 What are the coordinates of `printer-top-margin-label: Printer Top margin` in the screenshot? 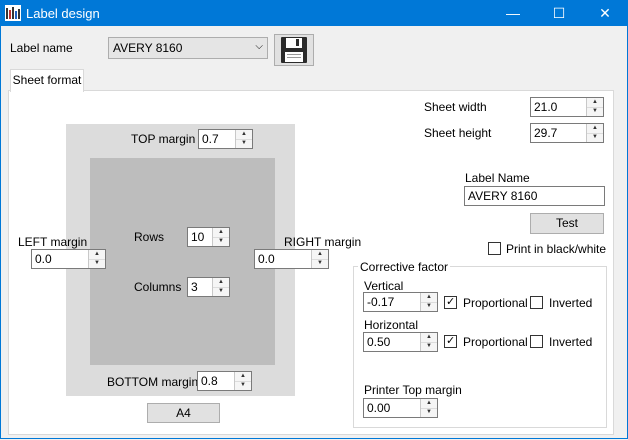 It's located at (413, 390).